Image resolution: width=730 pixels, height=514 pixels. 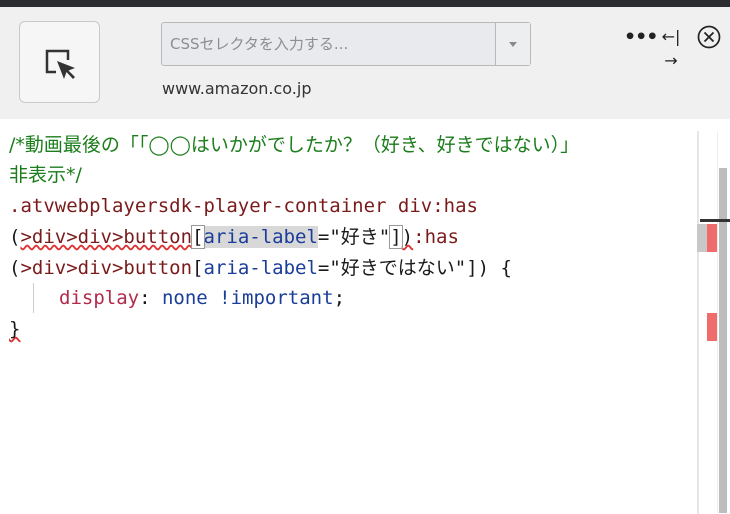 I want to click on code-line-4: (>div>div>button[aria-label="好き"]):has, so click(x=234, y=237).